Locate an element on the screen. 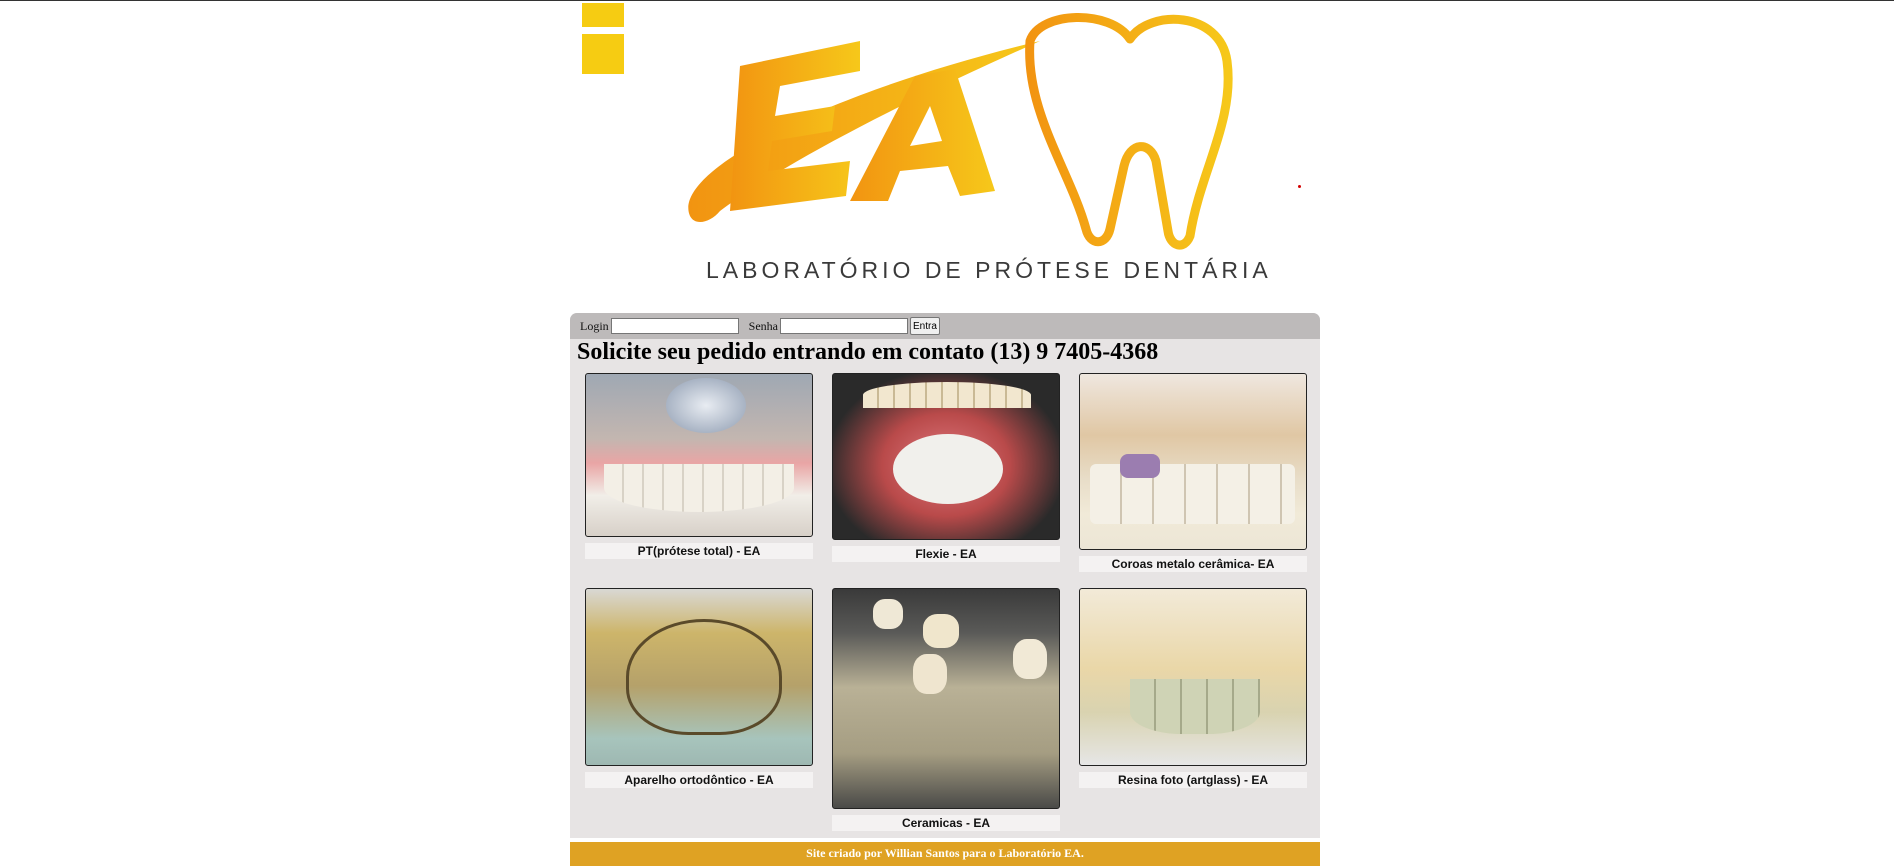 The height and width of the screenshot is (866, 1894). orthodontic-photo-icon is located at coordinates (699, 677).